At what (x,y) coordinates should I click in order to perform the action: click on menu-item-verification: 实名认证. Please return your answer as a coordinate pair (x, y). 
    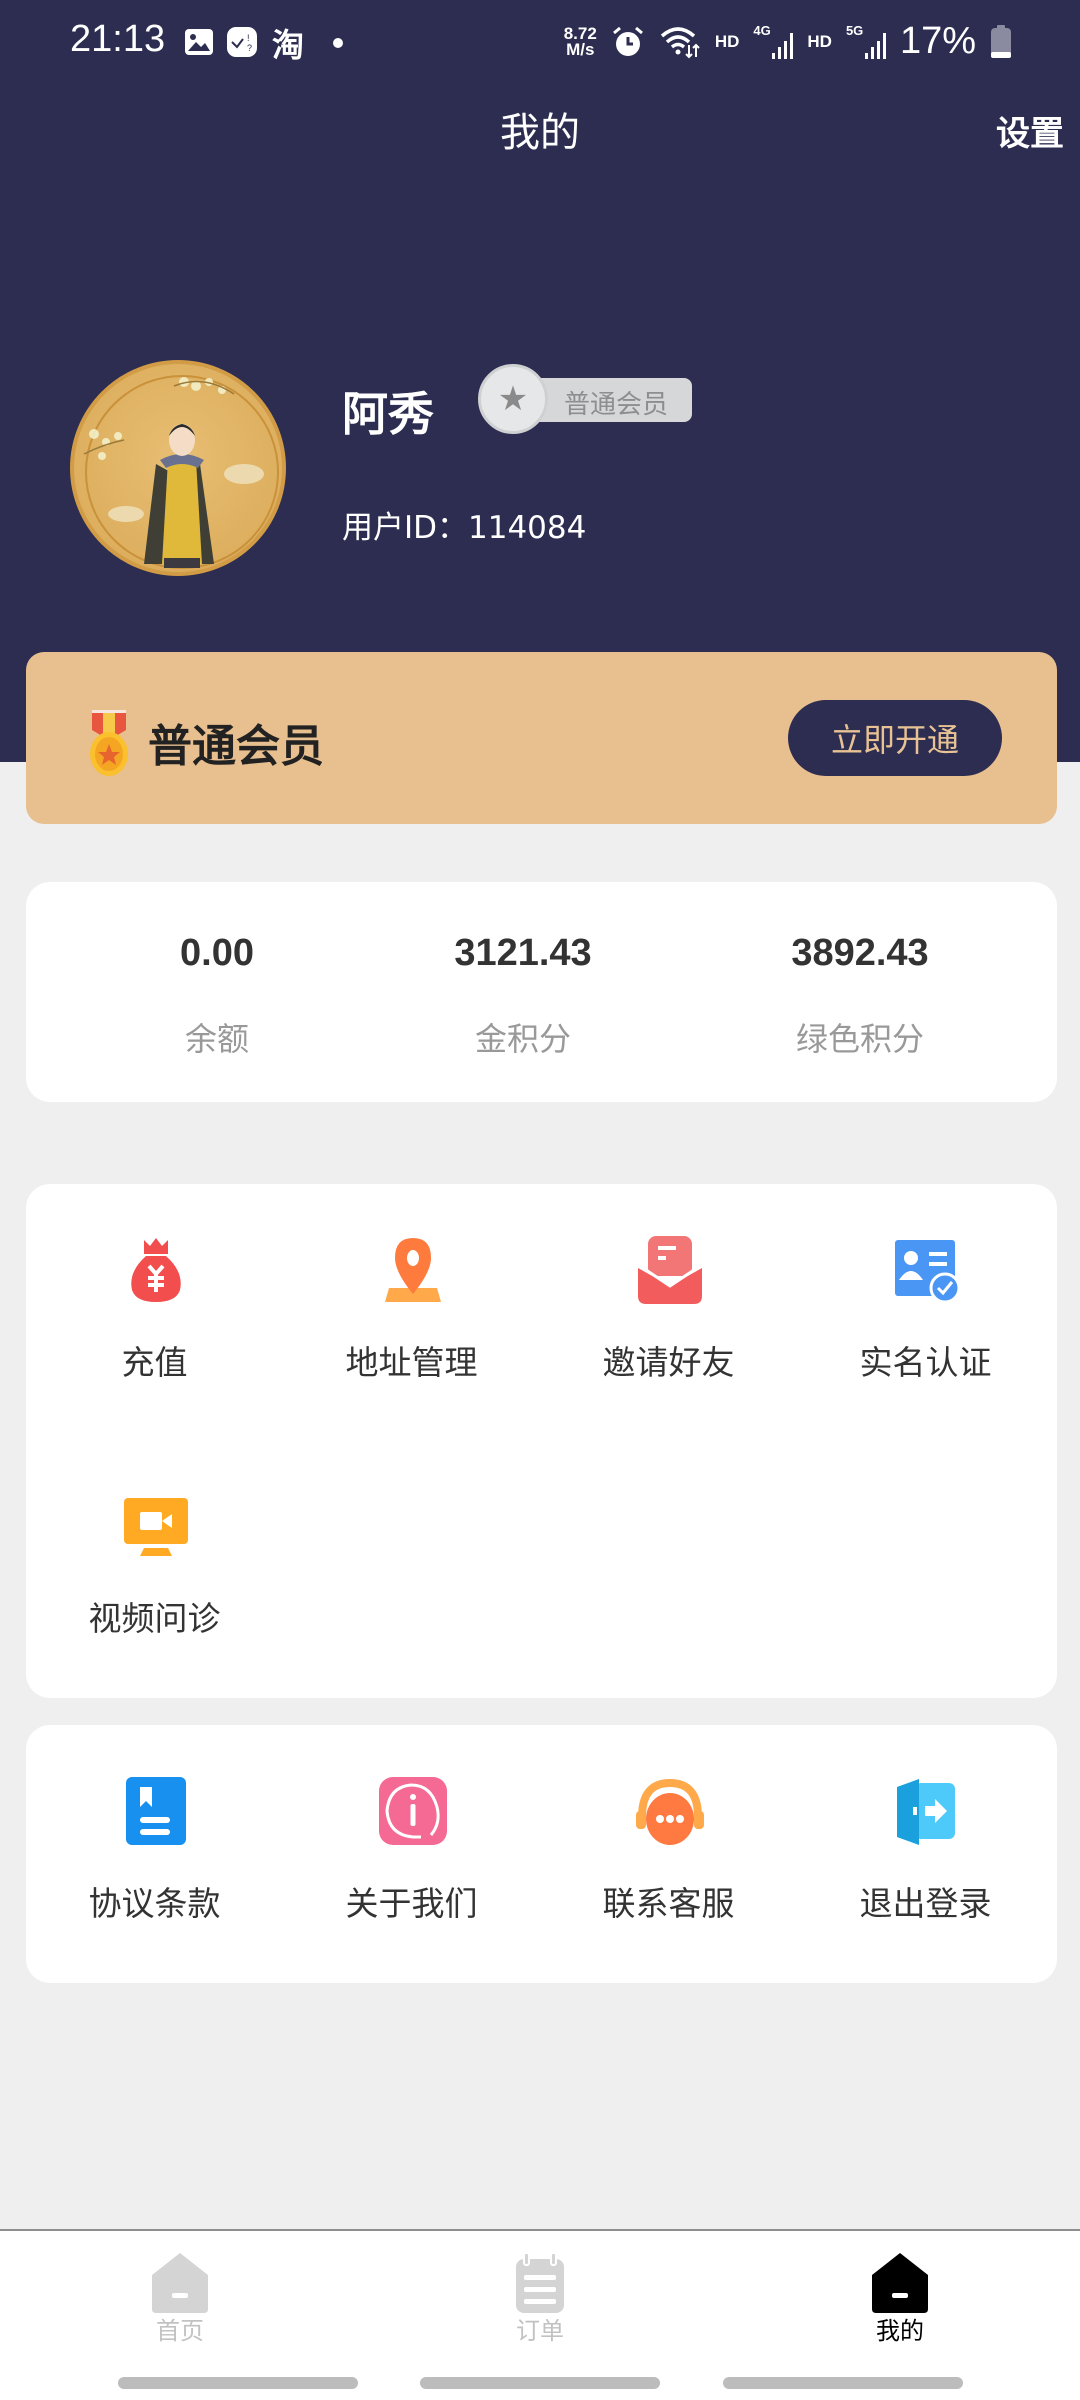
    Looking at the image, I should click on (925, 1283).